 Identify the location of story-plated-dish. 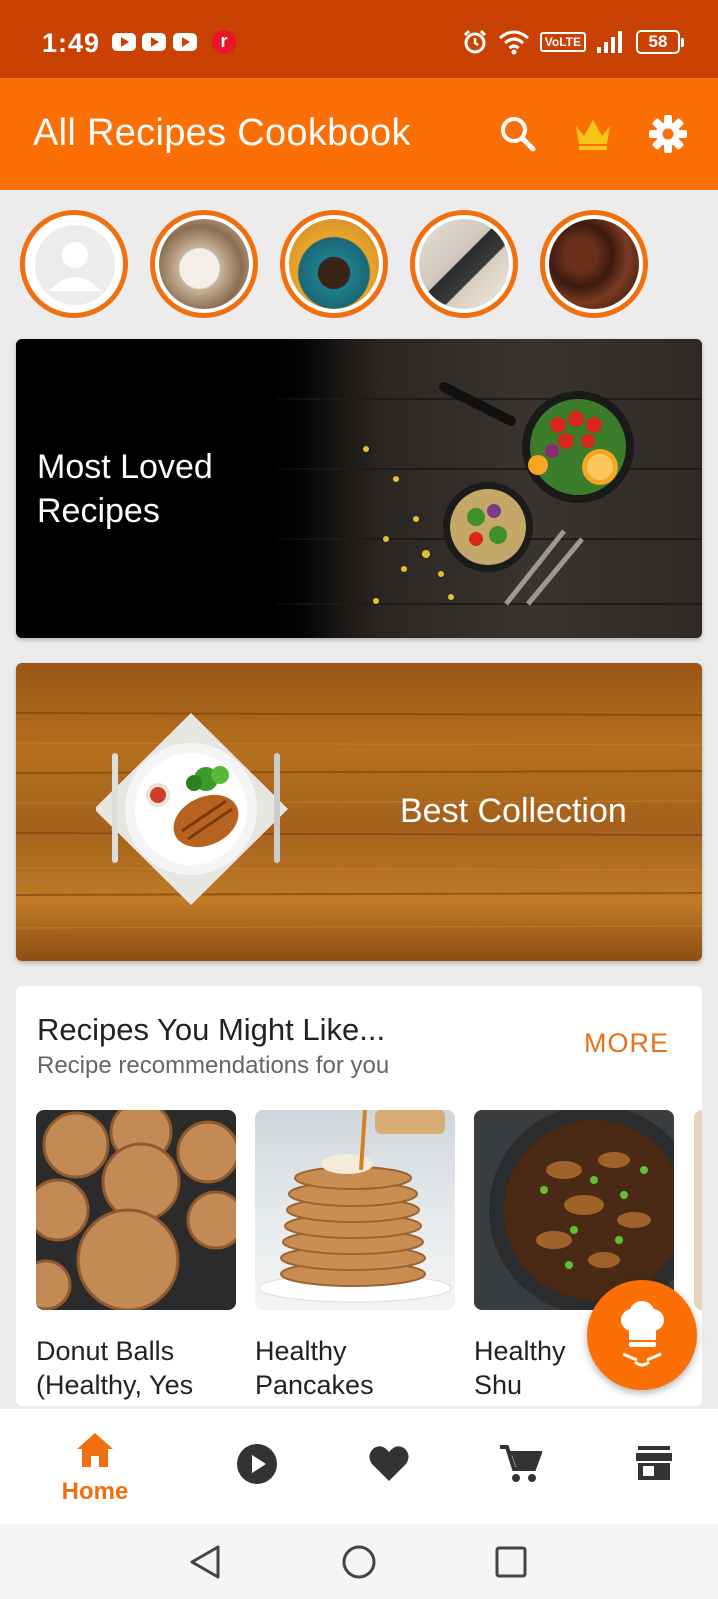
(204, 264).